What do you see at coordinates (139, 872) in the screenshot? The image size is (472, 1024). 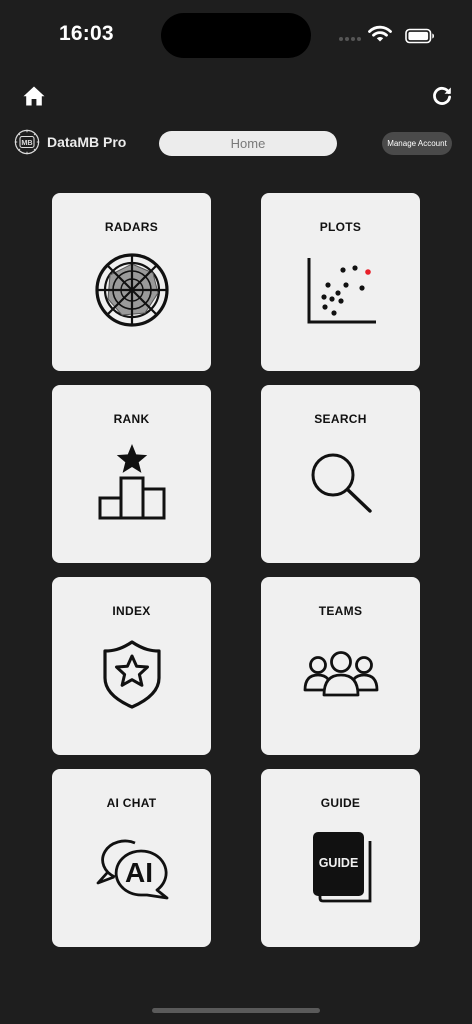 I see `ai-chat-icon-text: AI` at bounding box center [139, 872].